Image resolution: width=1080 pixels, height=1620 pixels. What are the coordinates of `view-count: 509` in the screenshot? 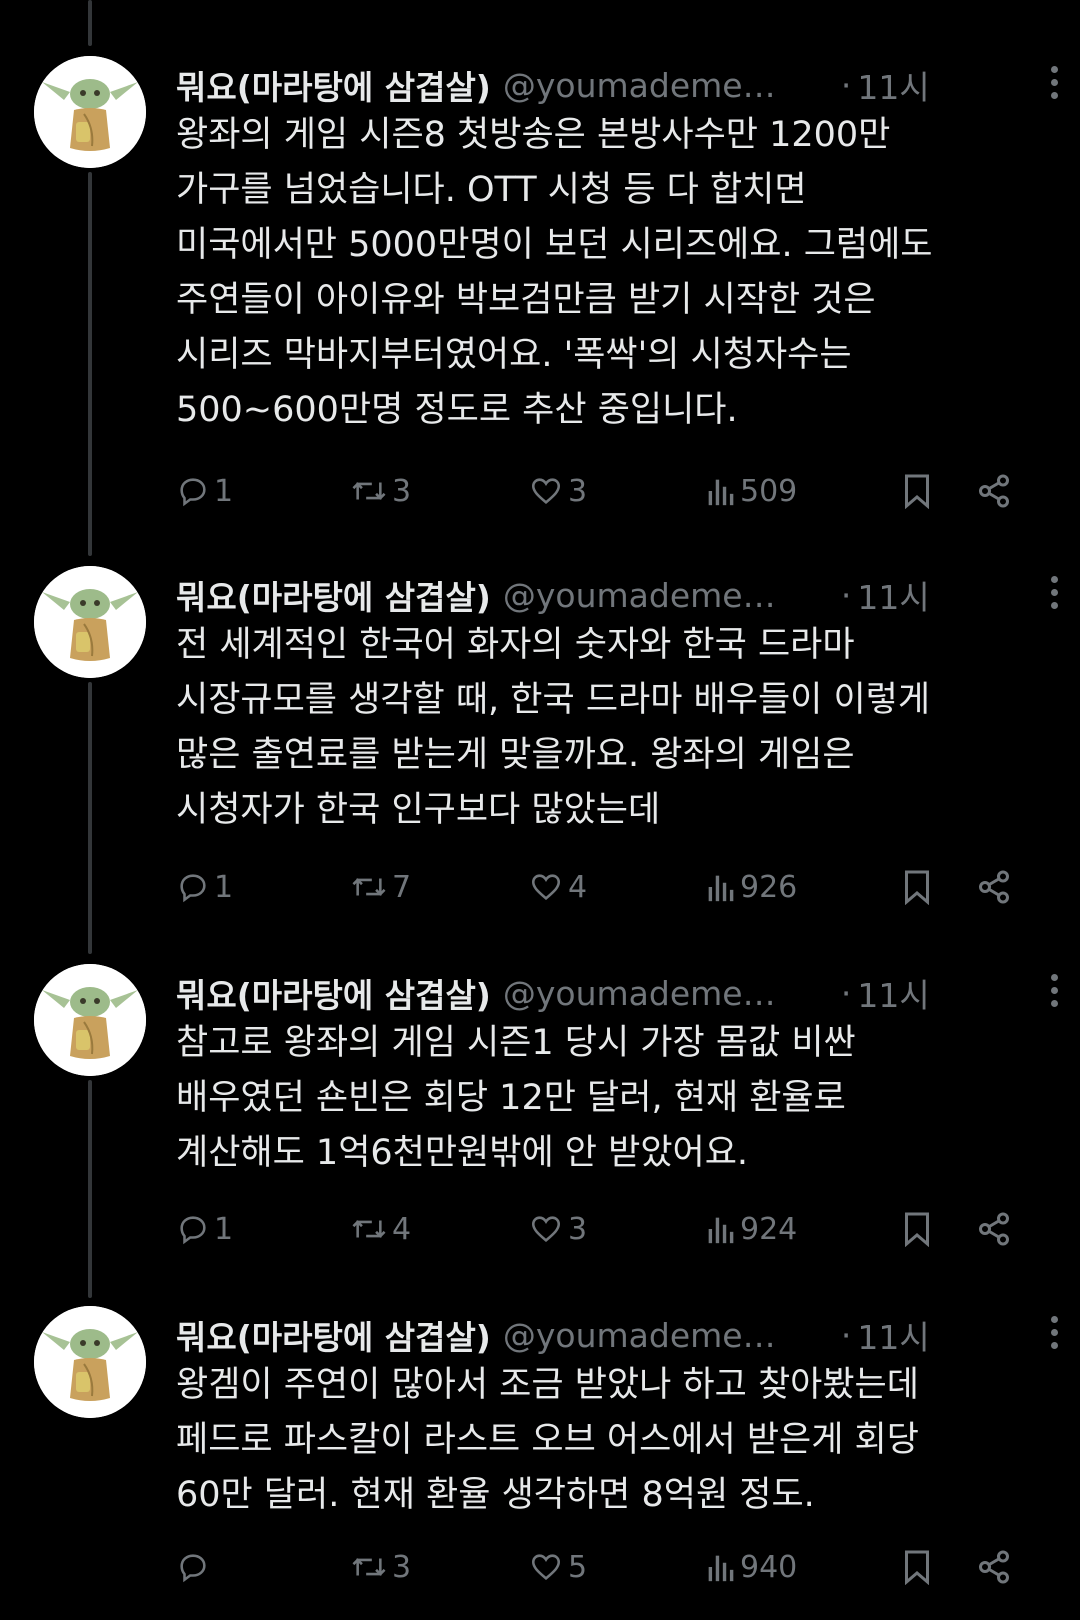 It's located at (769, 491).